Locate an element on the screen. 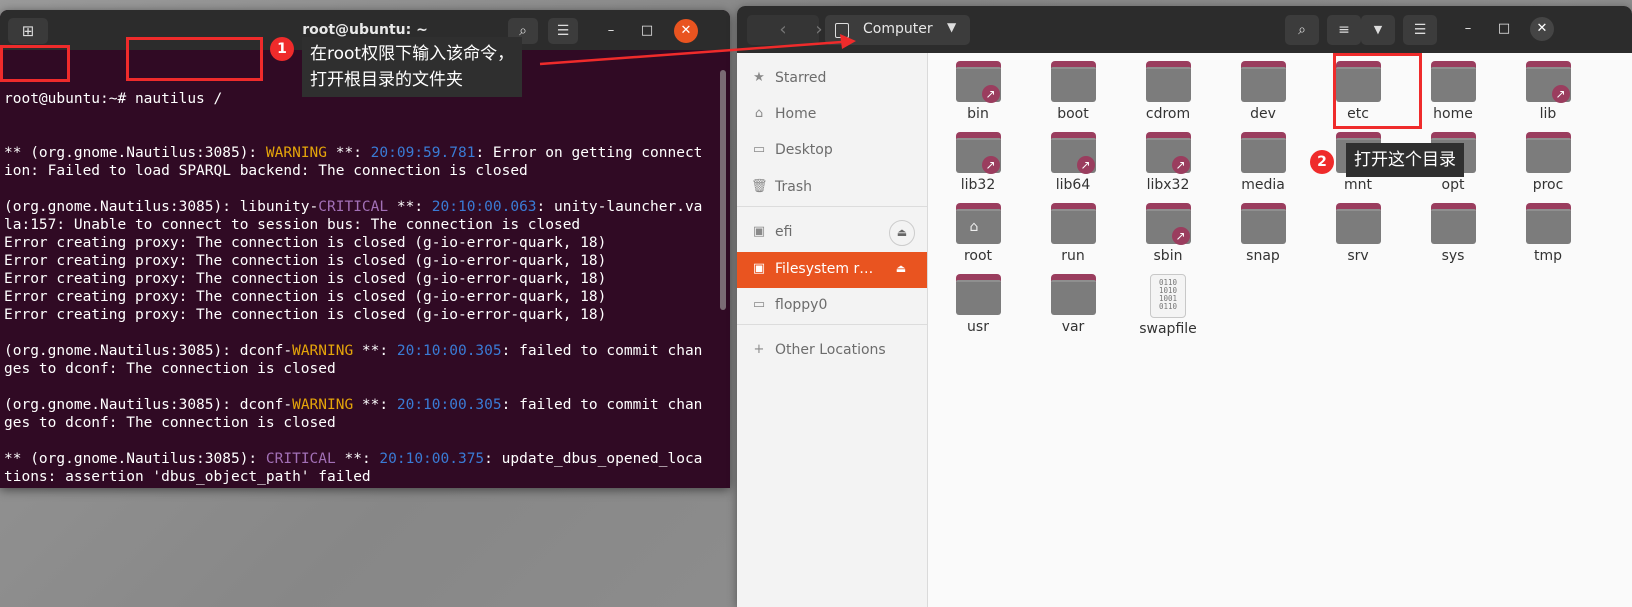 This screenshot has width=1632, height=607. step-badge-2: 2 is located at coordinates (1322, 162).